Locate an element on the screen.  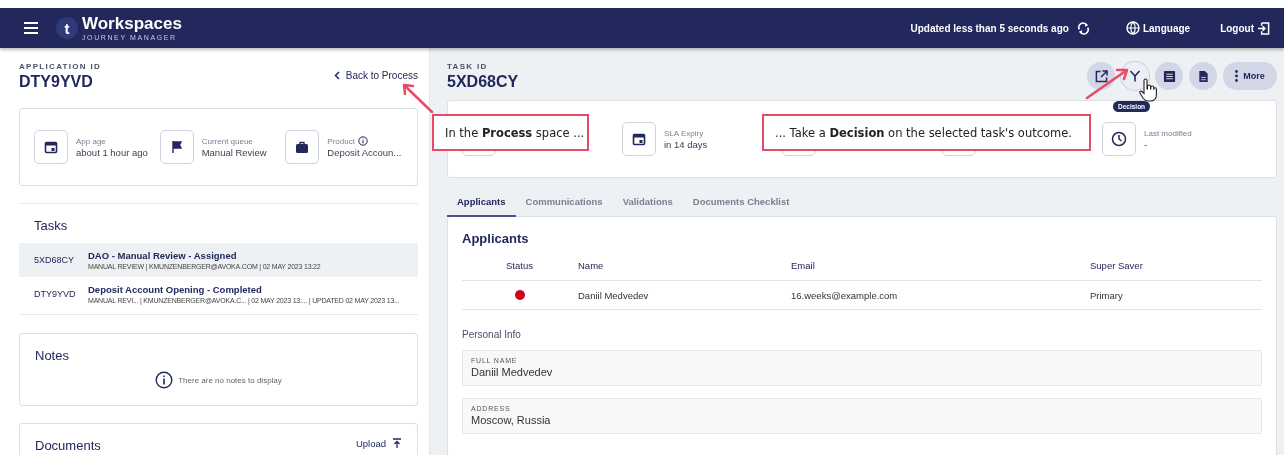
open-external-button is located at coordinates (1101, 76).